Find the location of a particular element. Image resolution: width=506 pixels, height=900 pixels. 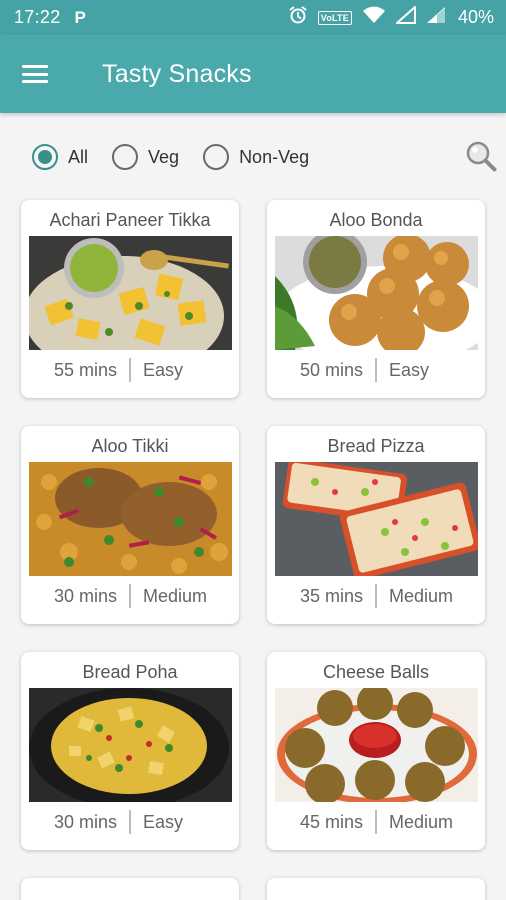

recipe-card-achari-paneer-tikka: Achari Paneer Tikka 55 mins Easy is located at coordinates (130, 299).